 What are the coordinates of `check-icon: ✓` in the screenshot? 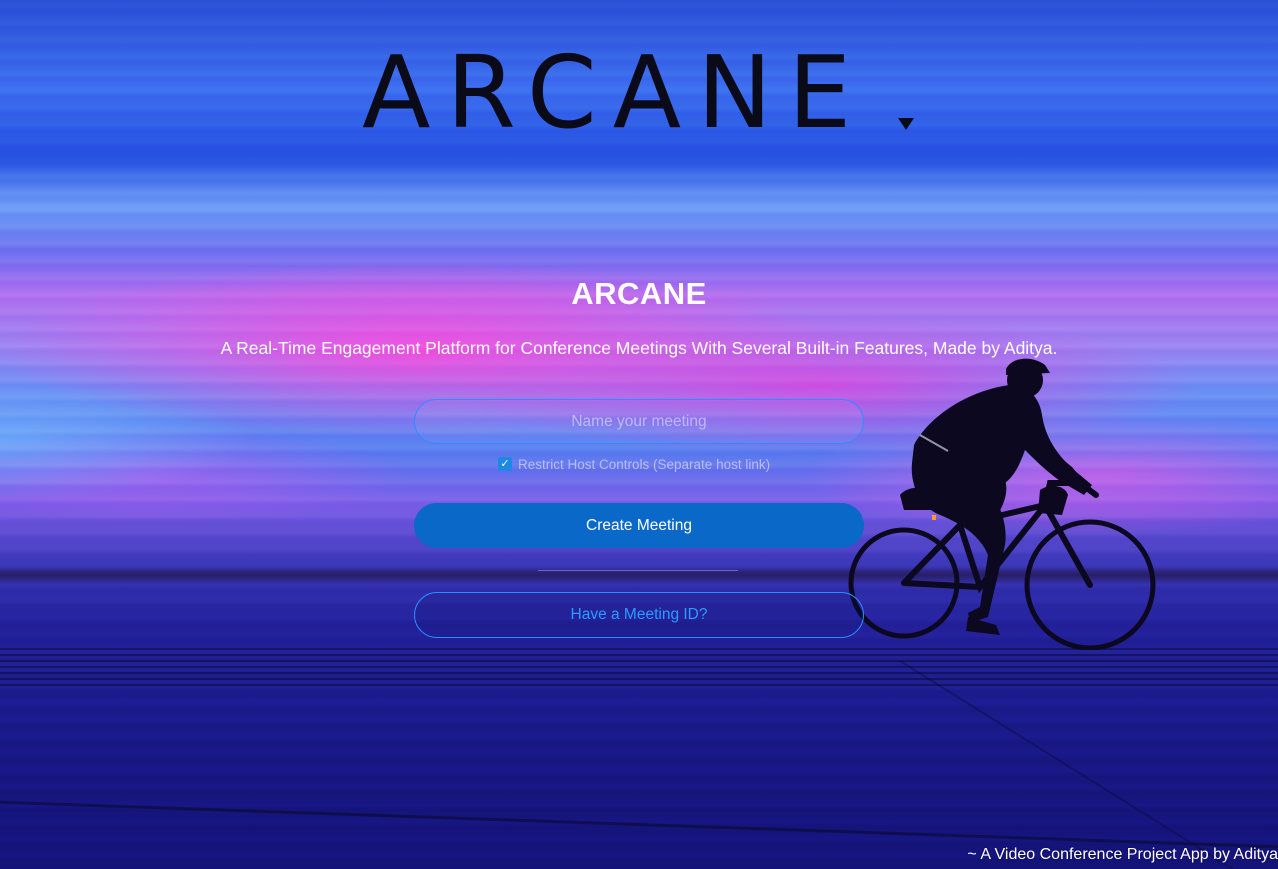 It's located at (505, 464).